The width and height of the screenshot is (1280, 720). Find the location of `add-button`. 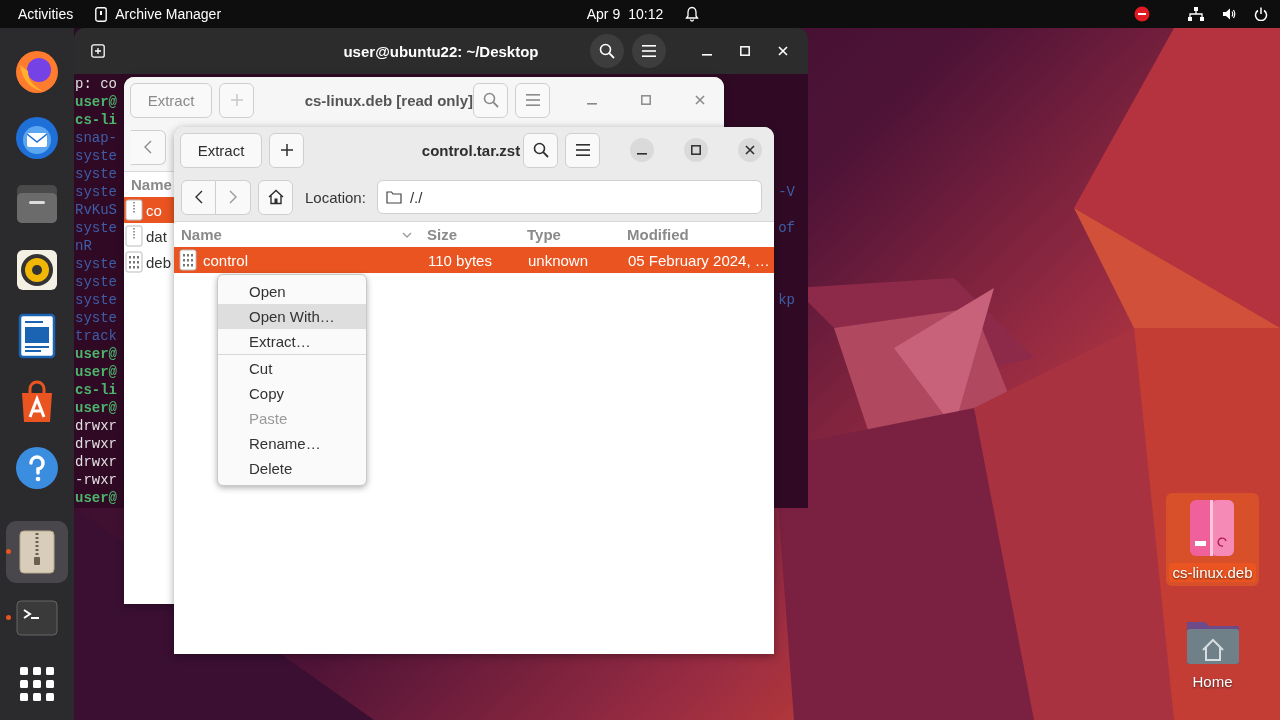

add-button is located at coordinates (286, 150).